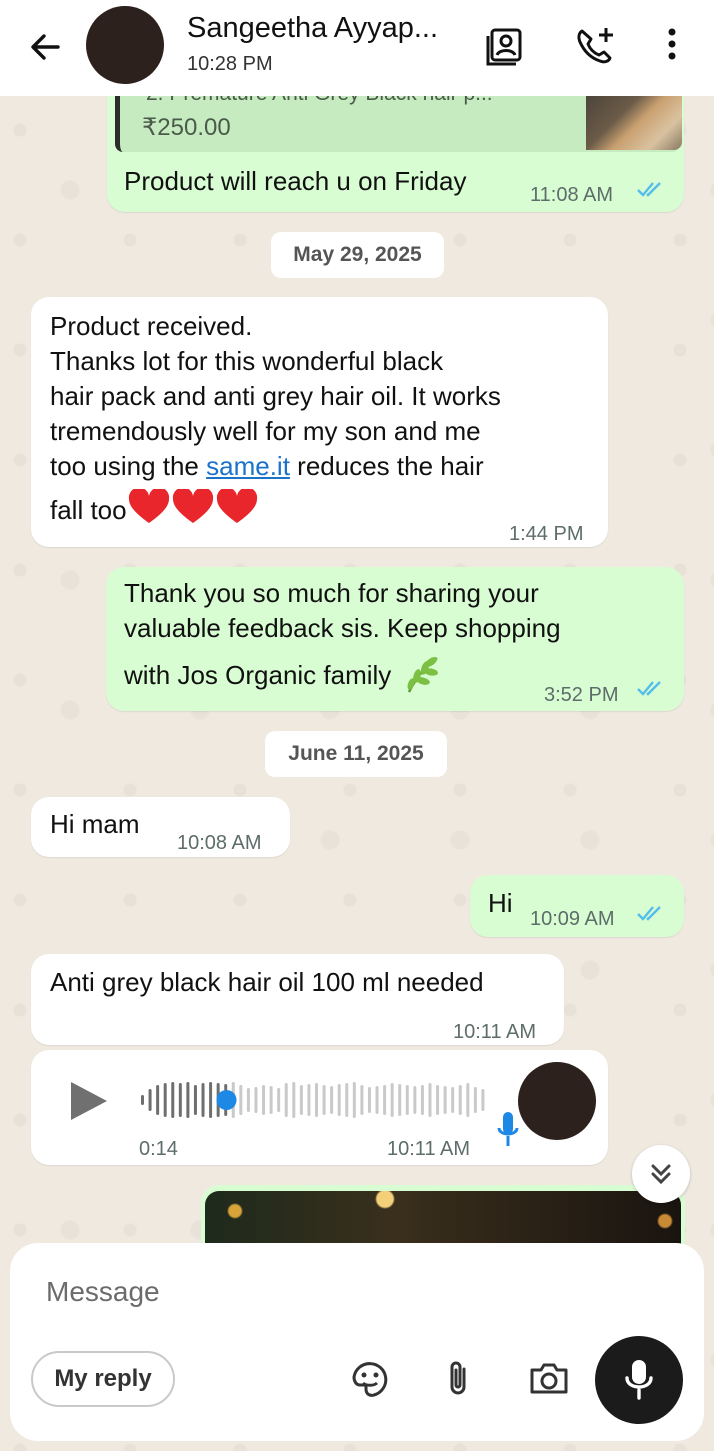 The image size is (714, 1451). Describe the element at coordinates (581, 695) in the screenshot. I see `message-time: 3:52 PM` at that location.